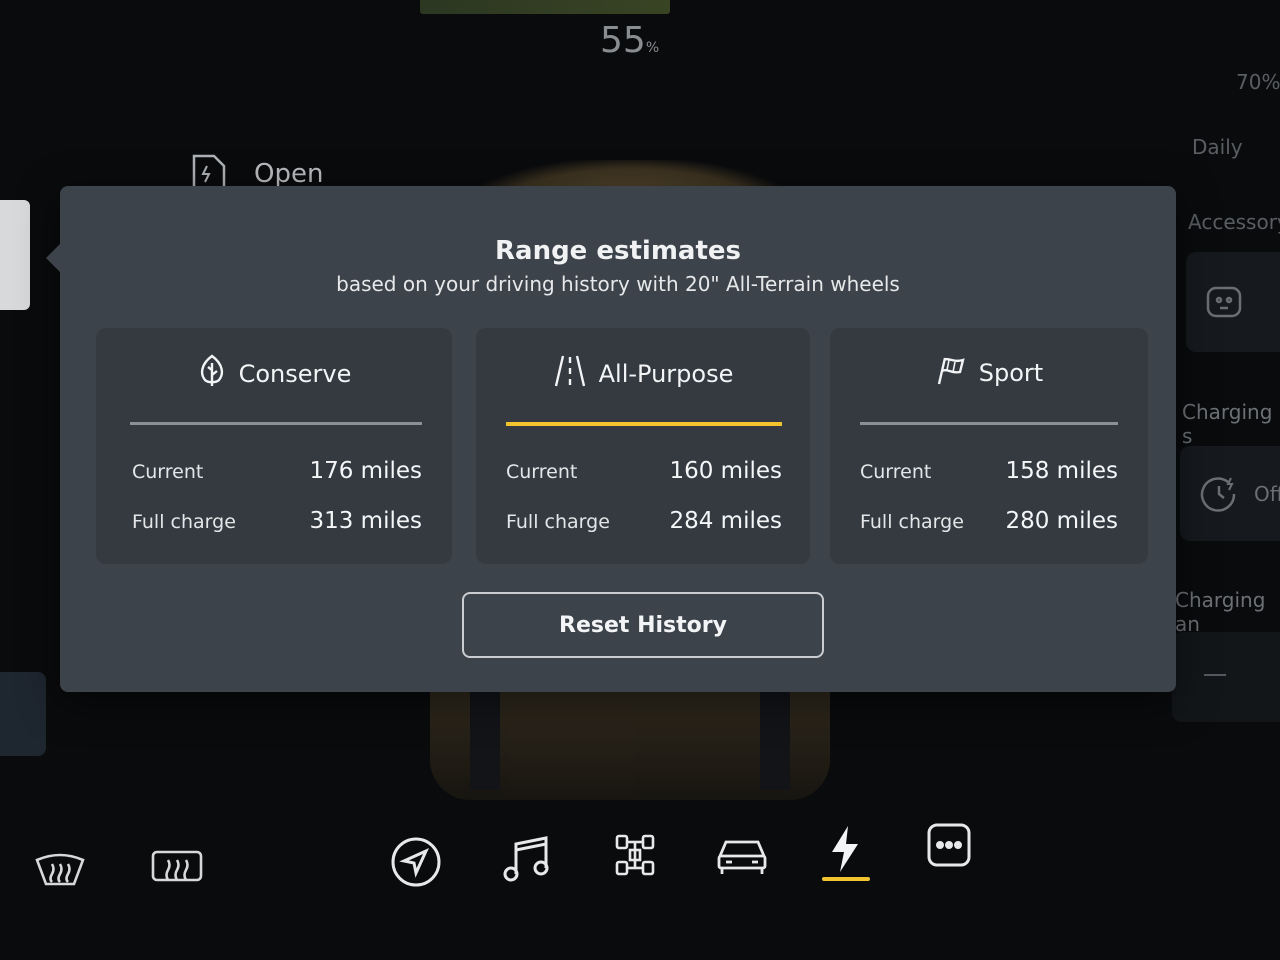 This screenshot has height=960, width=1280. Describe the element at coordinates (845, 849) in the screenshot. I see `charging-icon` at that location.